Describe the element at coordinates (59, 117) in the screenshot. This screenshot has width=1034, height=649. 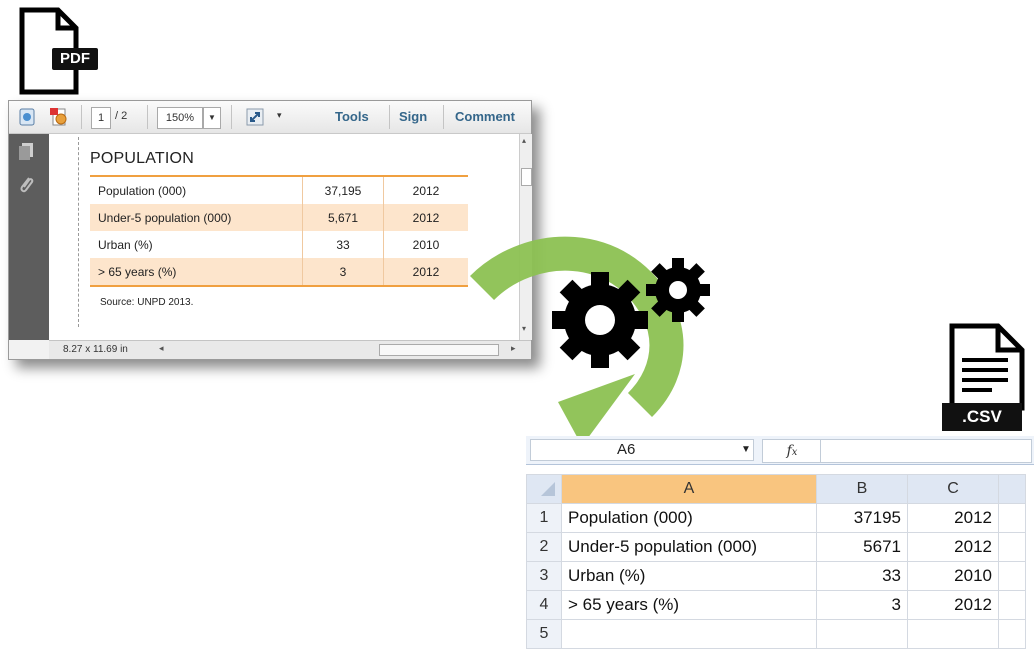
I see `document-icon` at that location.